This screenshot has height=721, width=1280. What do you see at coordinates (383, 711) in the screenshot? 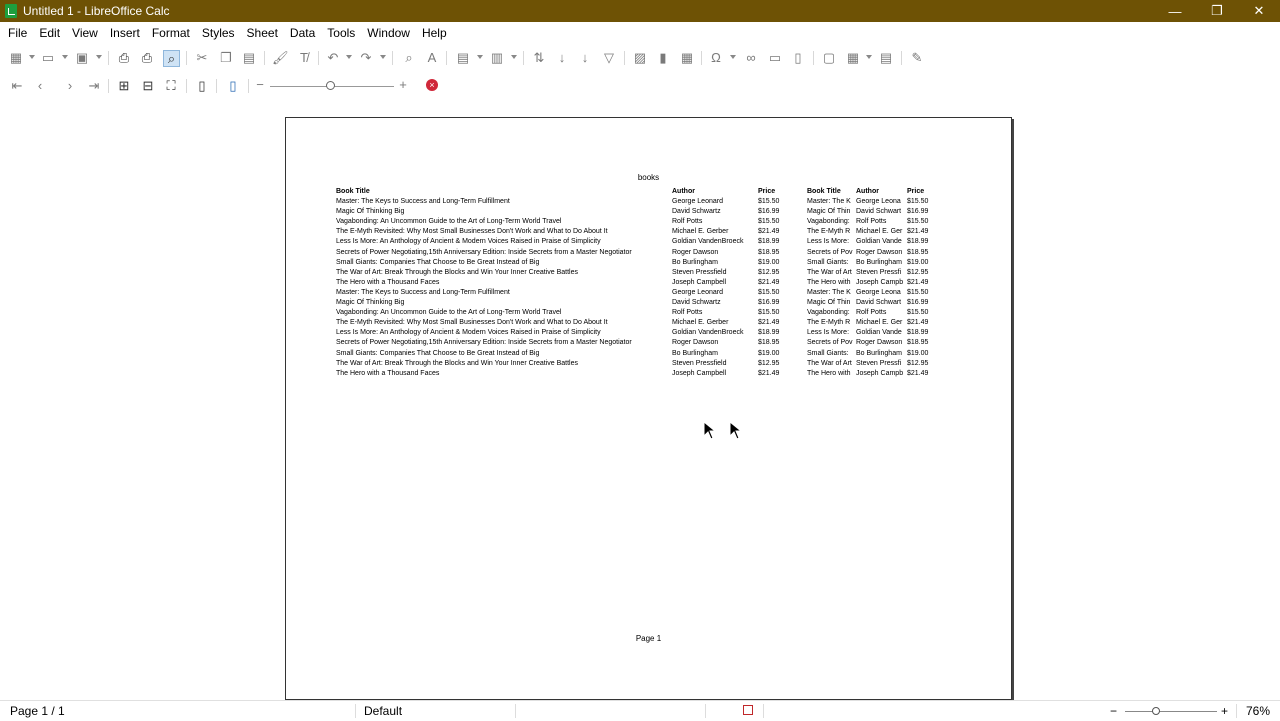
I see `status-page-style: Default` at bounding box center [383, 711].